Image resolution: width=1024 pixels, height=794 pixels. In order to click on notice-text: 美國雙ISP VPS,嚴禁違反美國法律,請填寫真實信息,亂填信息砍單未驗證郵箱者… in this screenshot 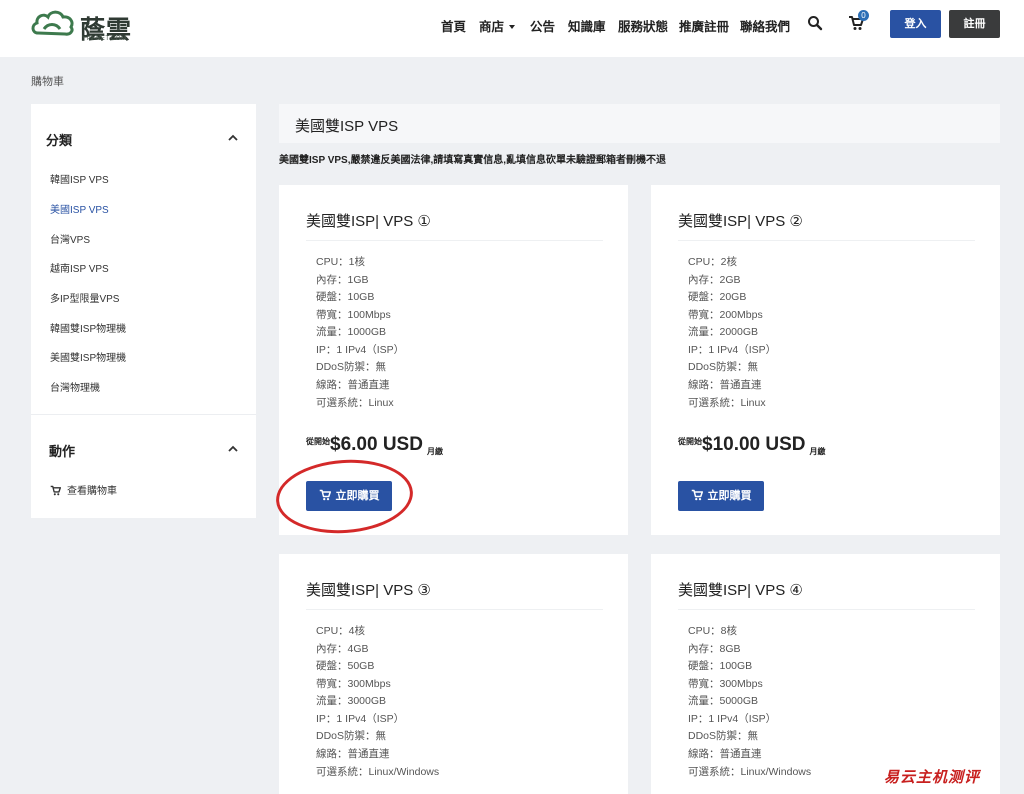, I will do `click(473, 160)`.